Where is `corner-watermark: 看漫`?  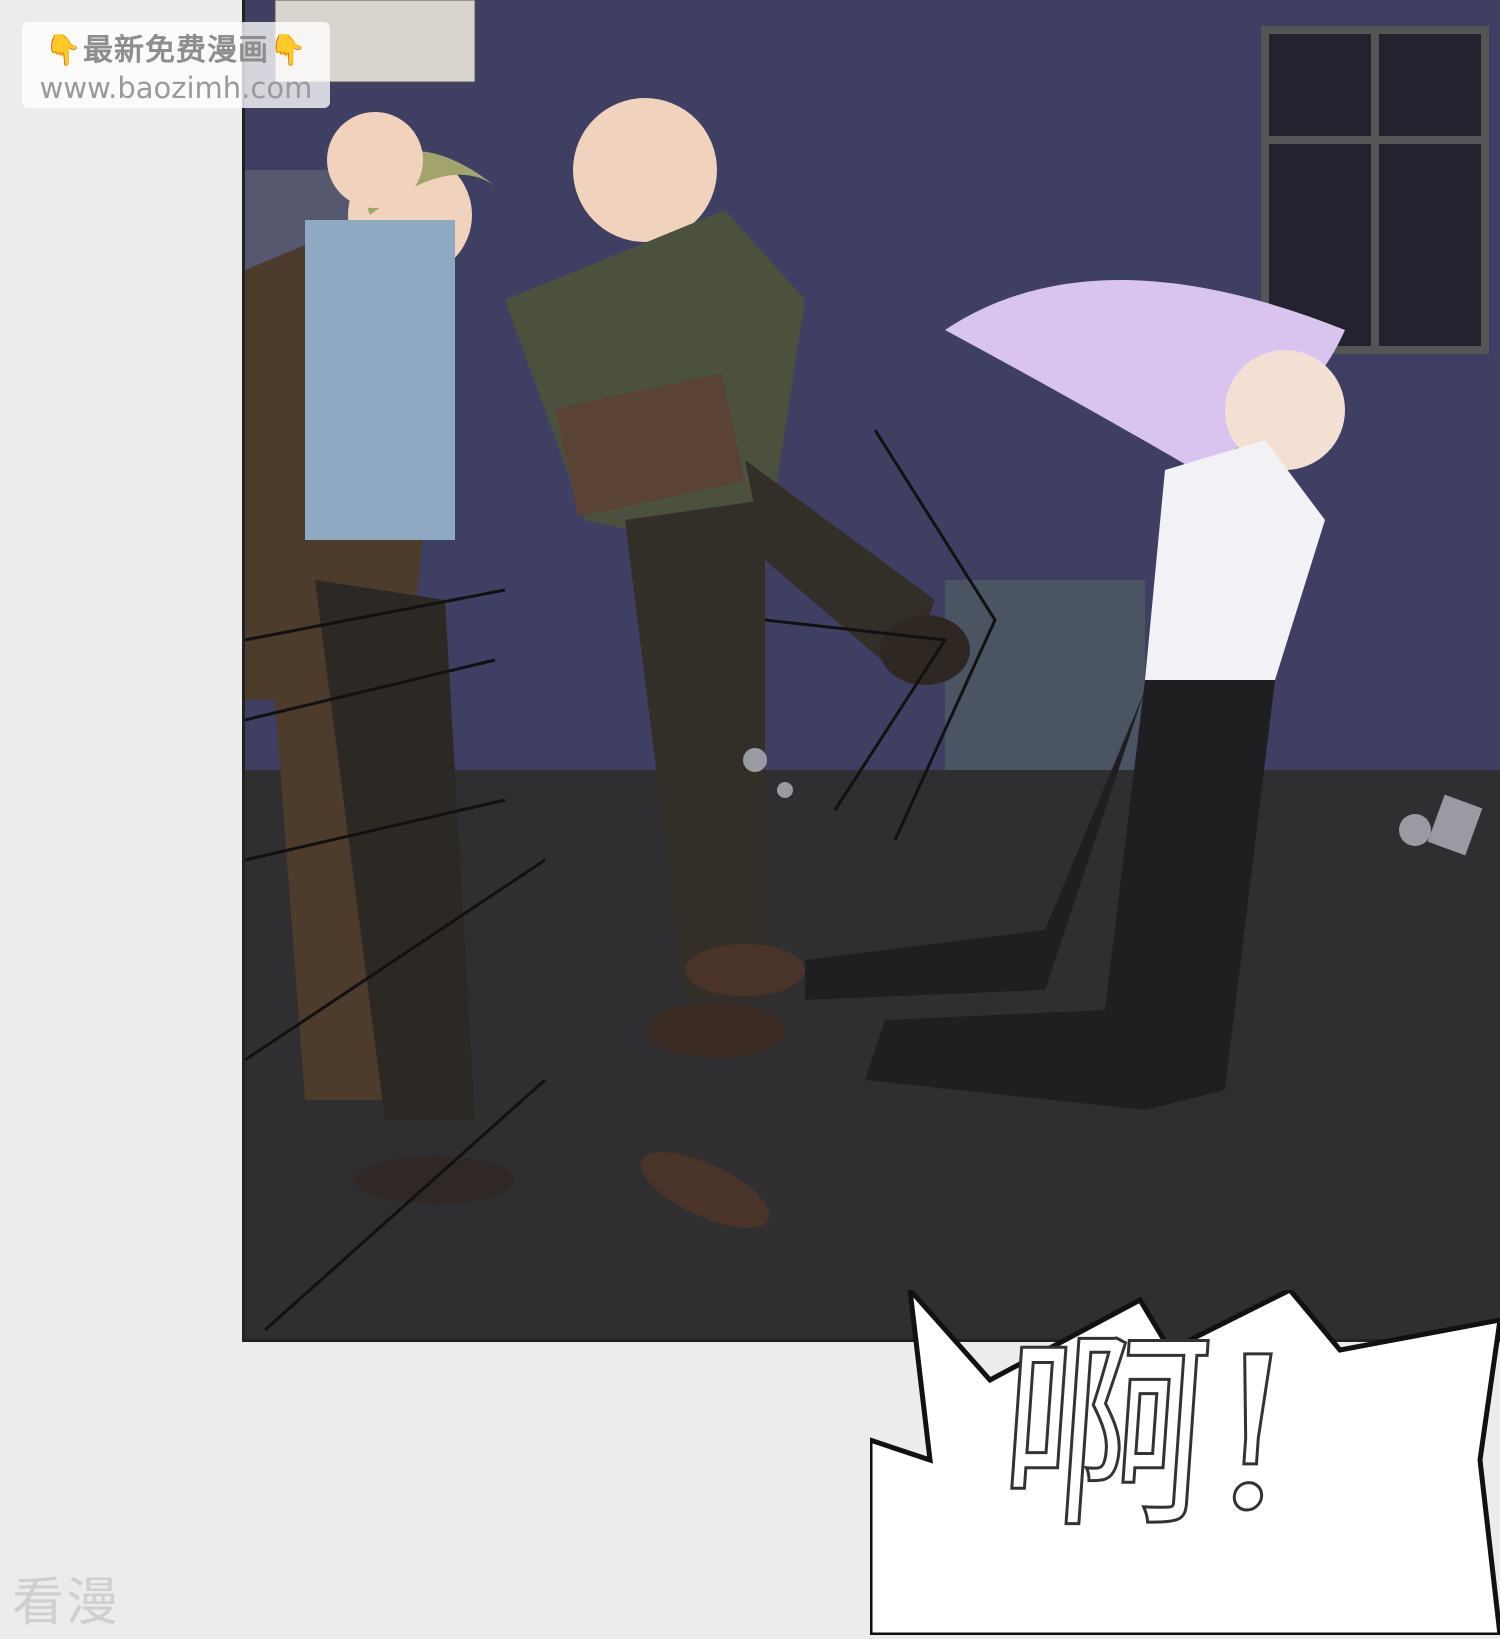
corner-watermark: 看漫 is located at coordinates (66, 1603).